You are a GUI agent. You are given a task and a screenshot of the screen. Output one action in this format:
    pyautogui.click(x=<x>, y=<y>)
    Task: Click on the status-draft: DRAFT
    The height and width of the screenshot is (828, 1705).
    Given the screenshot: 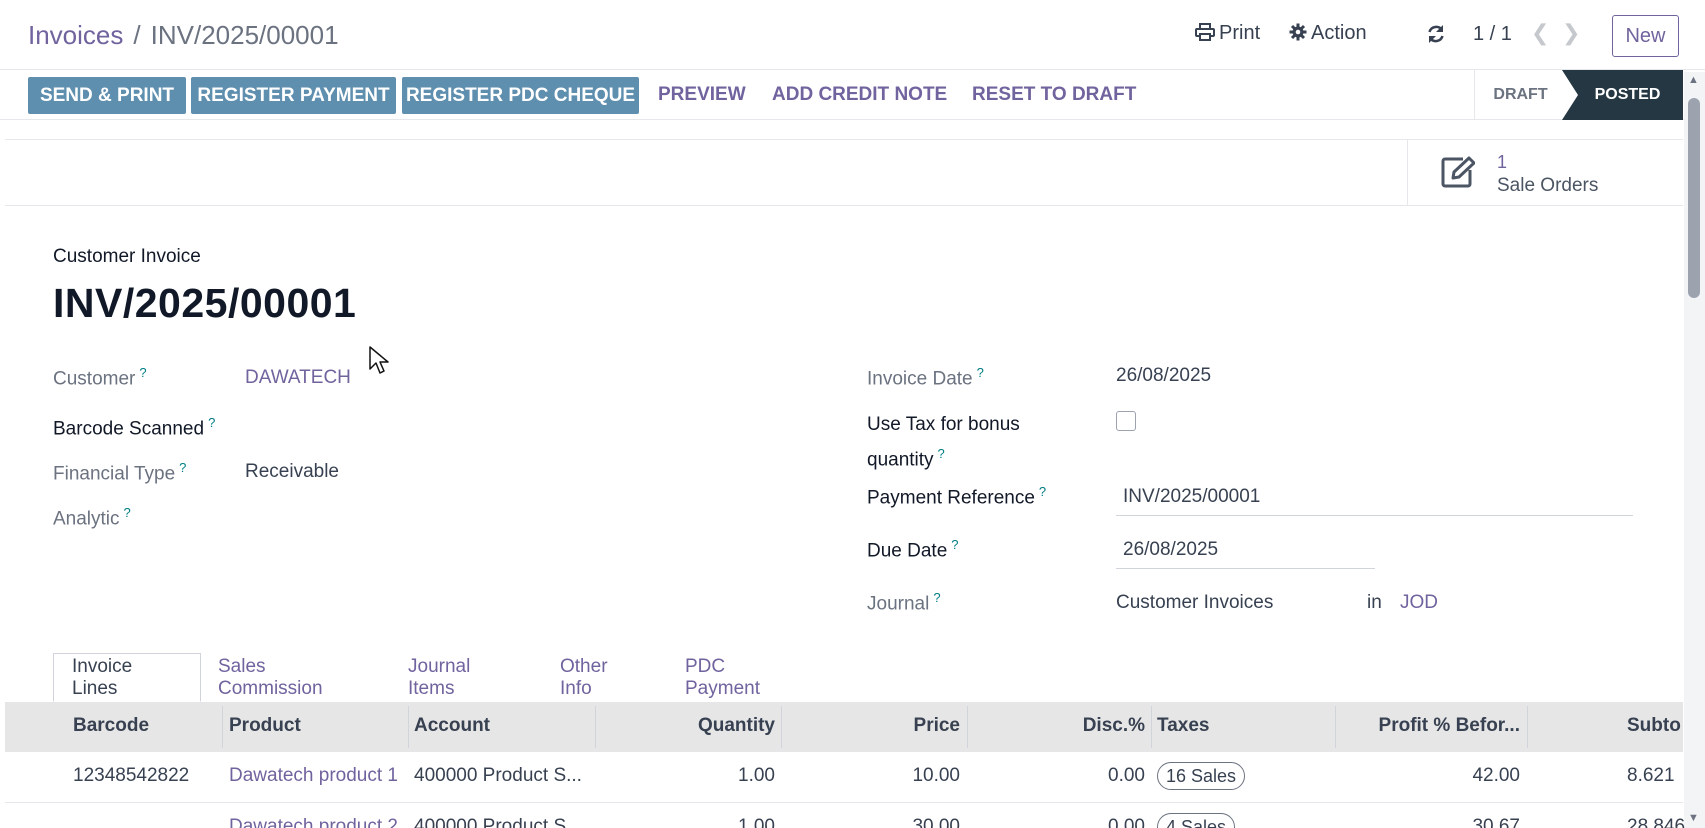 What is the action you would take?
    pyautogui.click(x=1520, y=95)
    